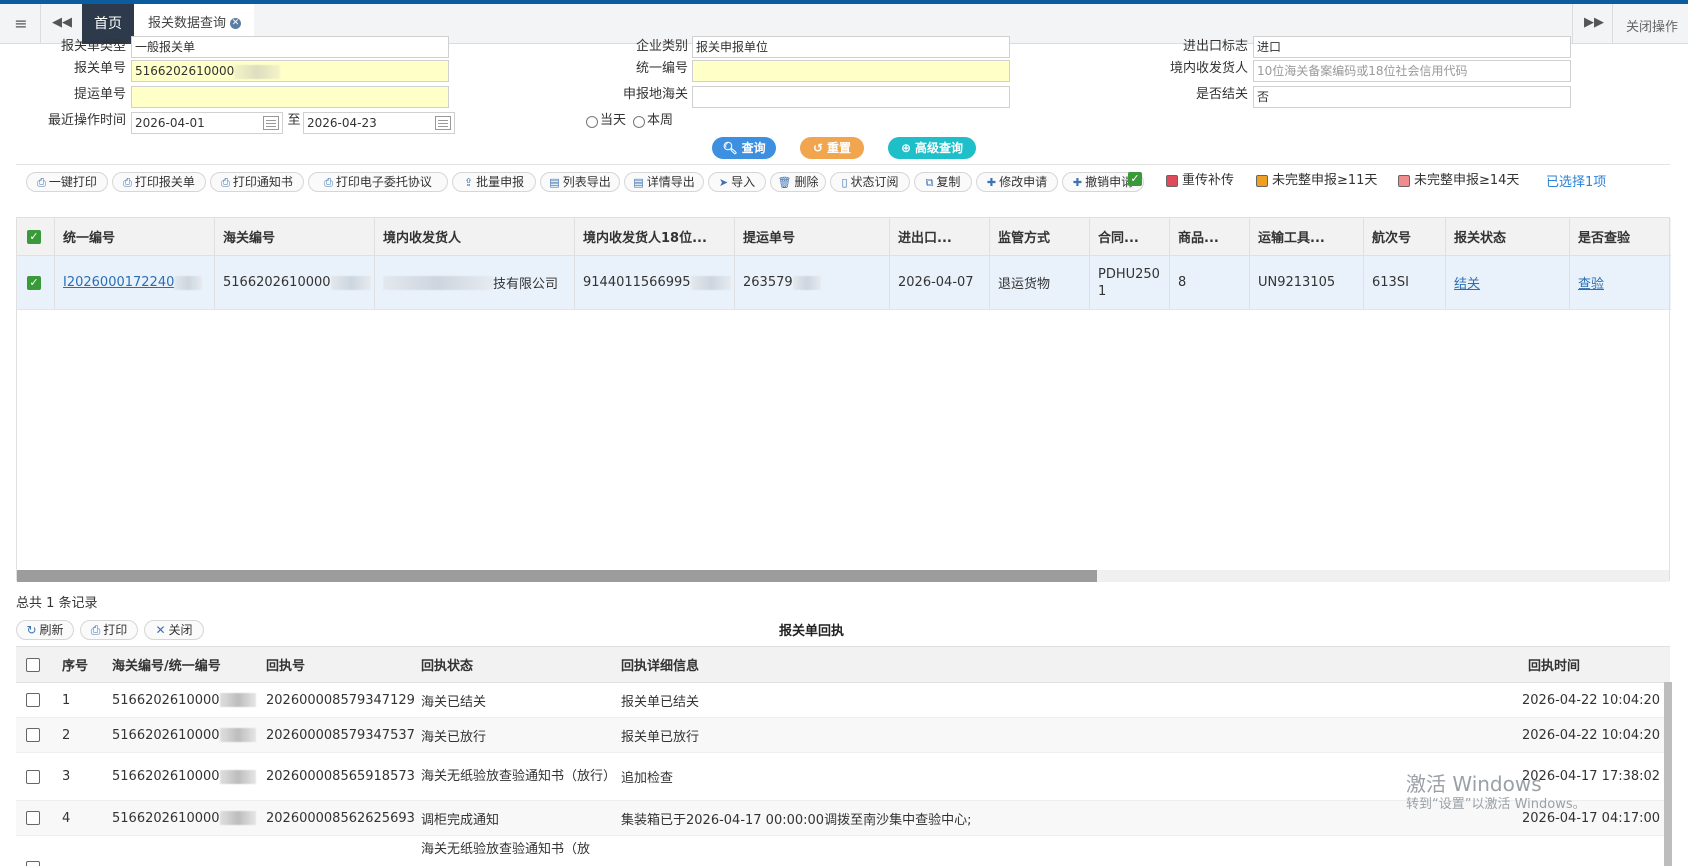 This screenshot has width=1688, height=866. What do you see at coordinates (655, 94) in the screenshot?
I see `decl-customs-label: 申报地海关` at bounding box center [655, 94].